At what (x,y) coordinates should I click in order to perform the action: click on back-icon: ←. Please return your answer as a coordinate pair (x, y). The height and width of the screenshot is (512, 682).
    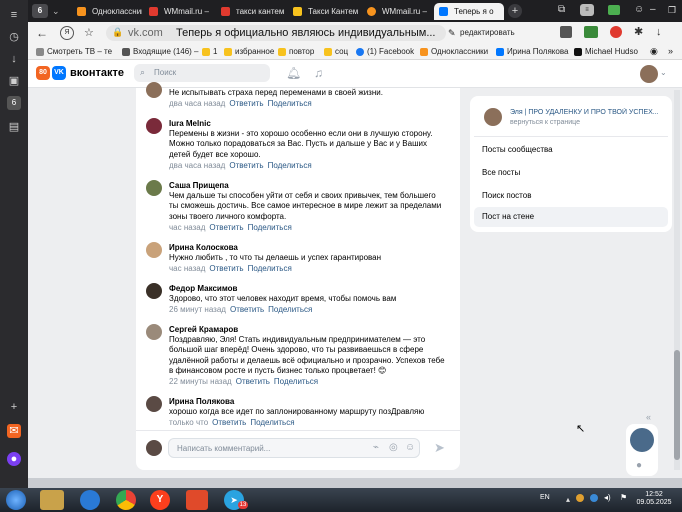
    Looking at the image, I should click on (43, 33).